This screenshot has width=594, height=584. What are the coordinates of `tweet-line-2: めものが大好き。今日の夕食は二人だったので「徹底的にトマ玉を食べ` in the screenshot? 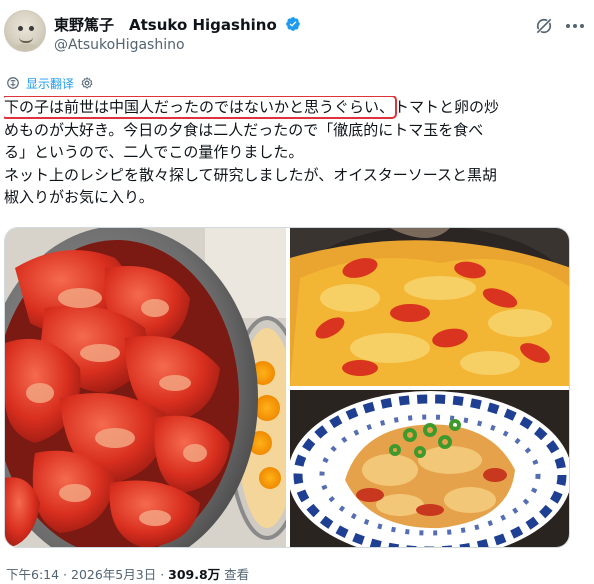 It's located at (244, 129).